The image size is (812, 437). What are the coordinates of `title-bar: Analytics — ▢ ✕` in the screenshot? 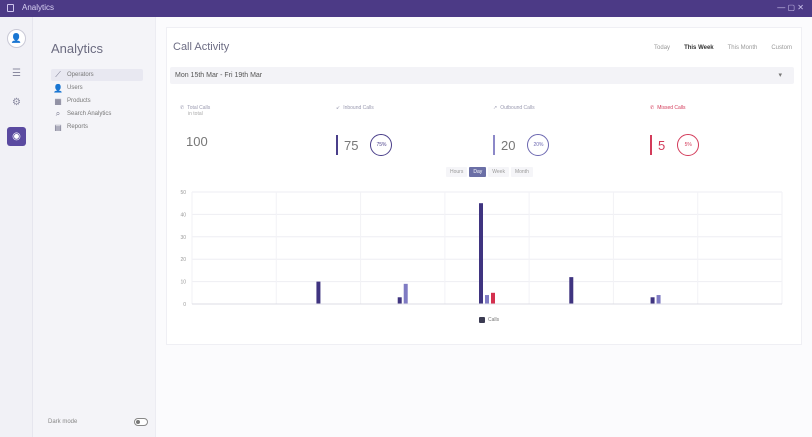 It's located at (406, 8).